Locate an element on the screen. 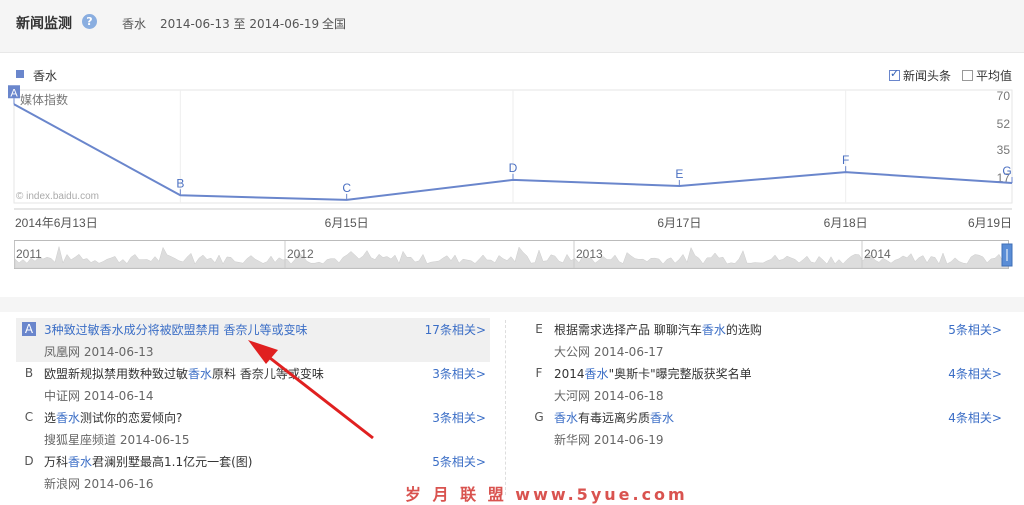 This screenshot has width=1024, height=505. news-marker-letter: A is located at coordinates (29, 329).